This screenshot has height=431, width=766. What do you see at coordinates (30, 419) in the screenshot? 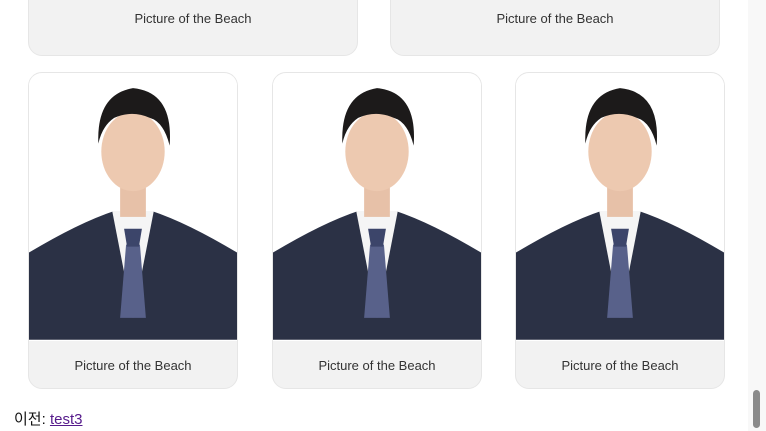
I see `previous-label: 이전:` at bounding box center [30, 419].